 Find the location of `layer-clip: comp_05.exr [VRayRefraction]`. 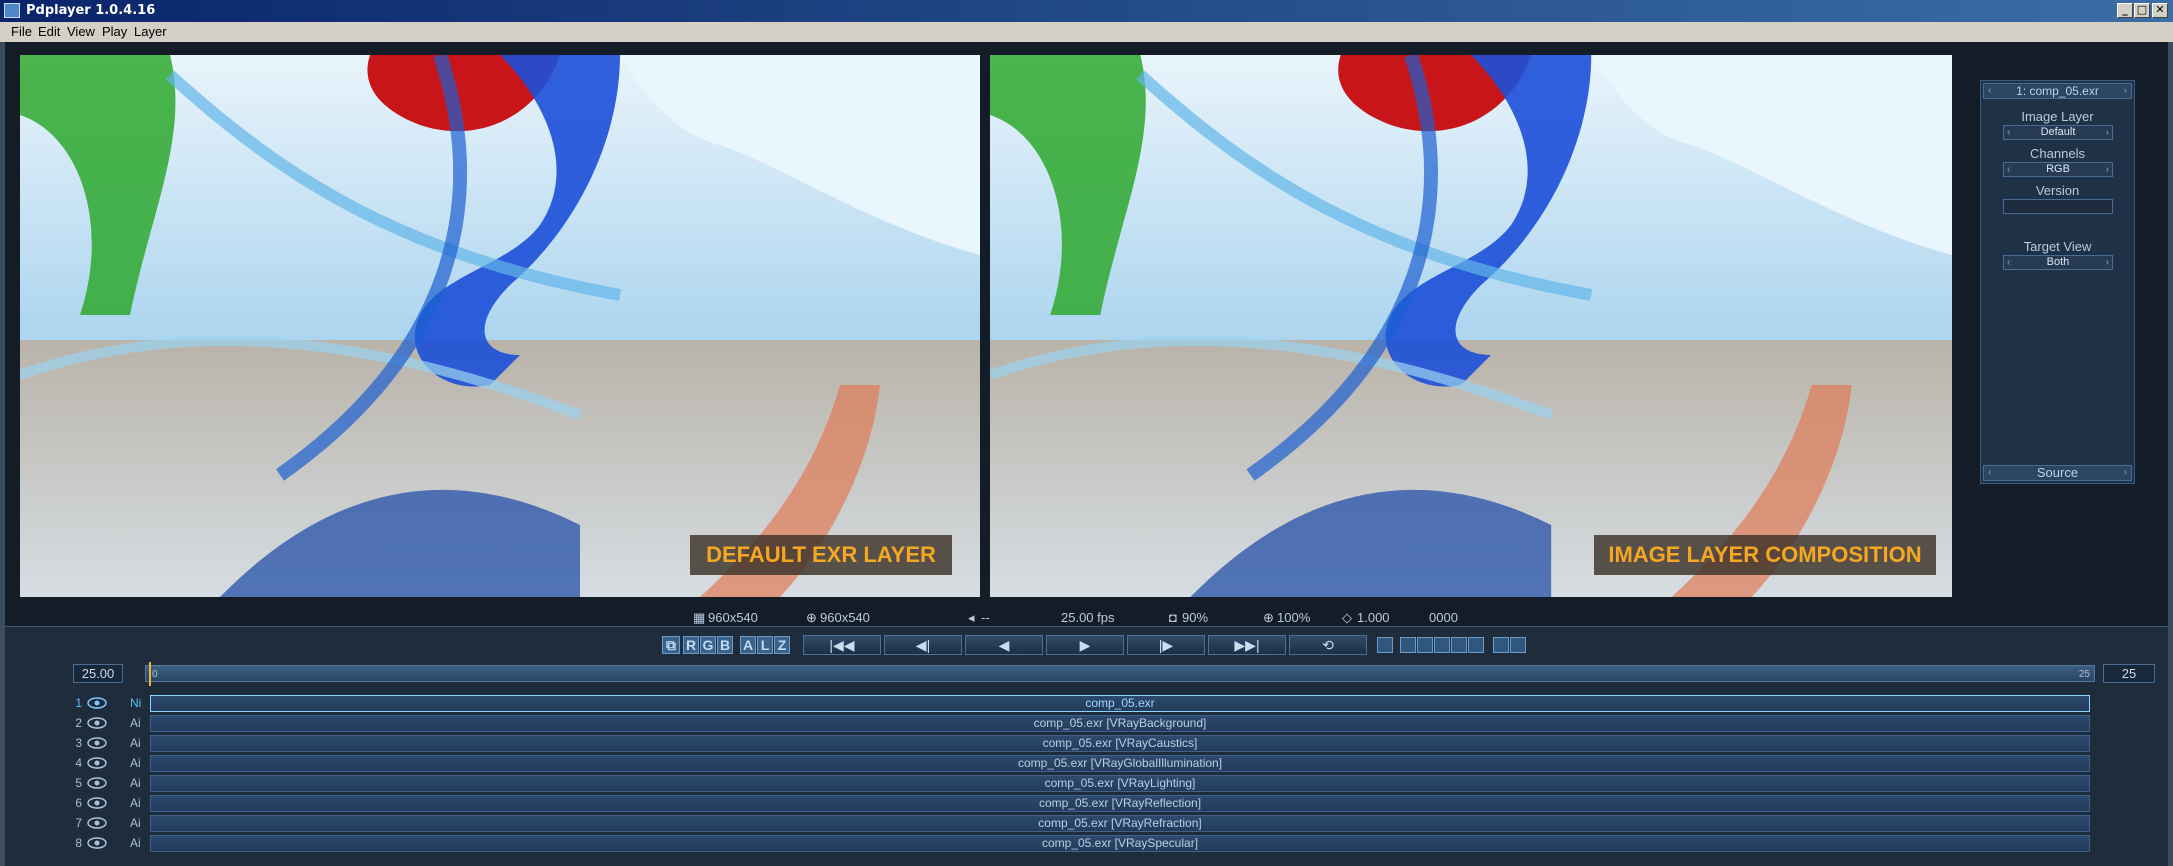

layer-clip: comp_05.exr [VRayRefraction] is located at coordinates (1120, 823).